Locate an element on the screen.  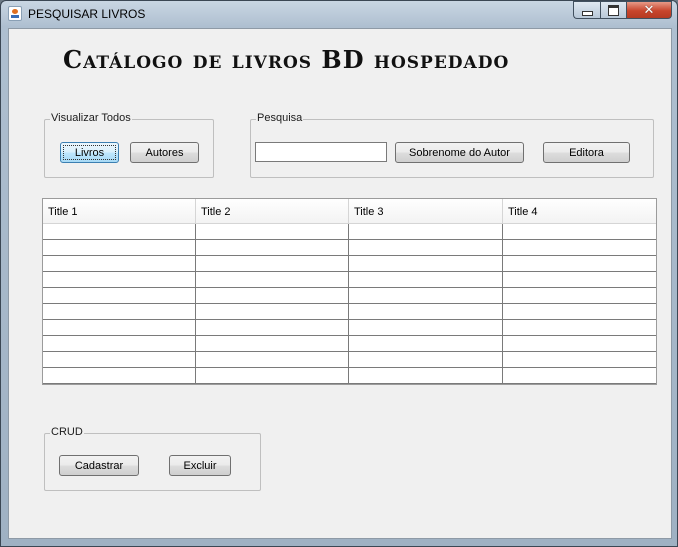
column-header: Title 2 is located at coordinates (272, 211).